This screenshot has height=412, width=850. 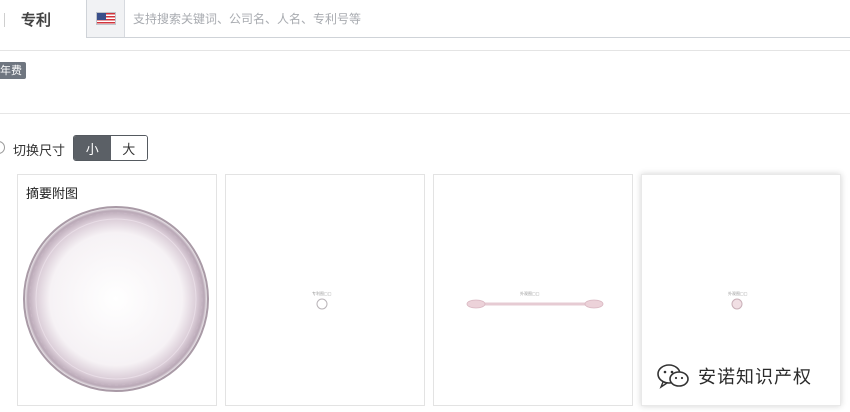 What do you see at coordinates (39, 151) in the screenshot?
I see `size-switch-label: 切换尺寸` at bounding box center [39, 151].